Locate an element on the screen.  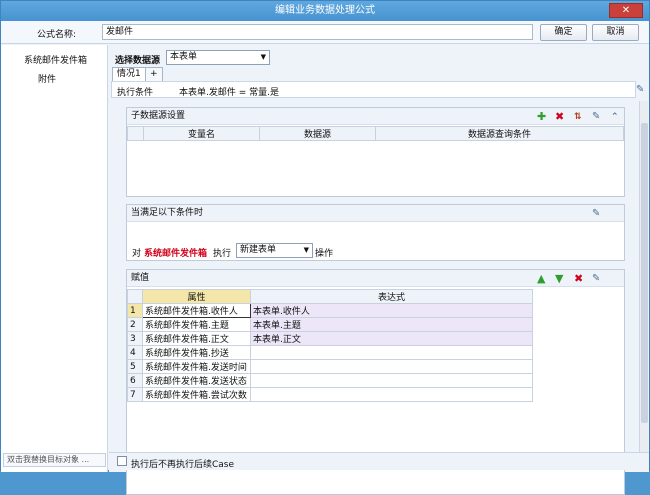
row-number: 2 is located at coordinates (135, 324).